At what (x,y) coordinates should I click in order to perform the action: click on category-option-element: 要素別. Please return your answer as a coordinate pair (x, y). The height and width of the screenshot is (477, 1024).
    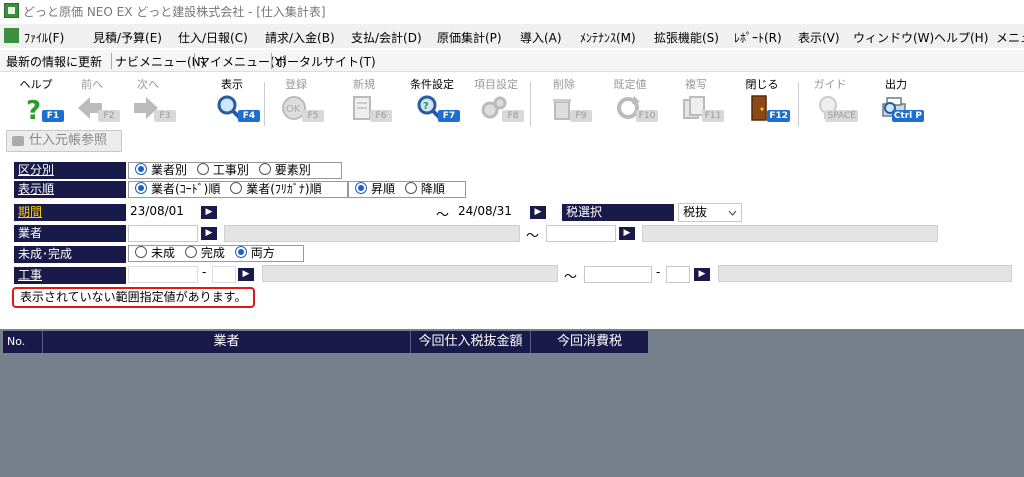
    Looking at the image, I should click on (282, 170).